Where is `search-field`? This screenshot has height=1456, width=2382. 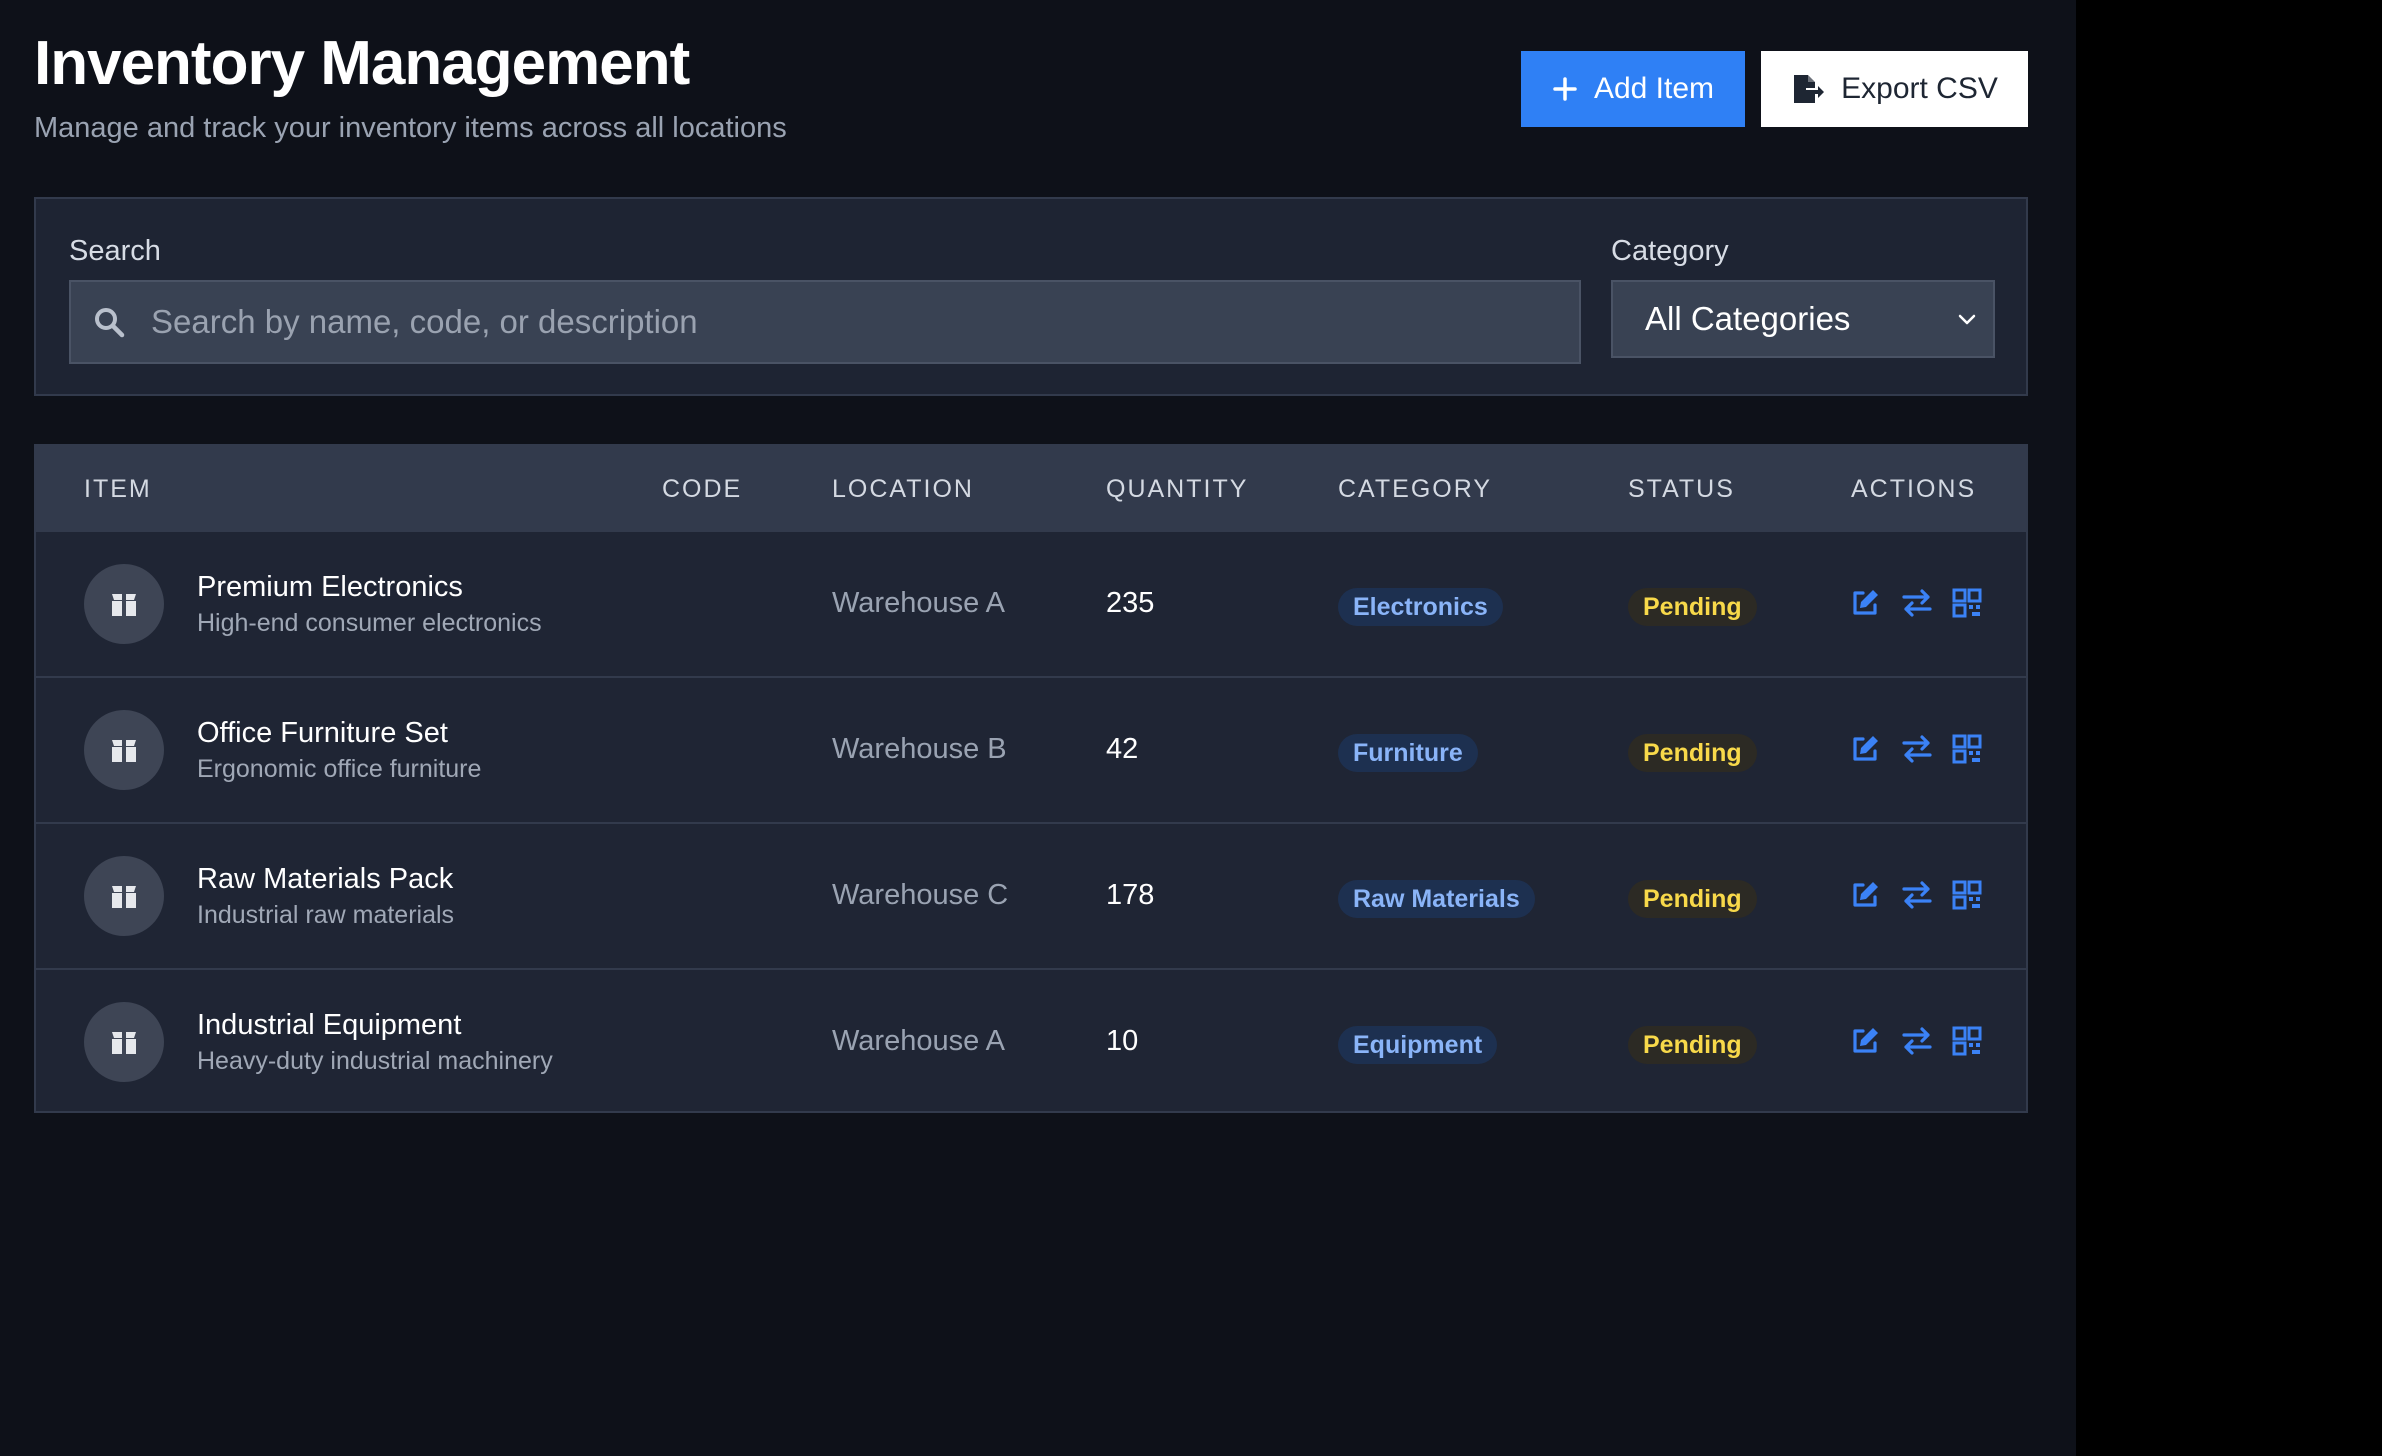
search-field is located at coordinates (825, 322).